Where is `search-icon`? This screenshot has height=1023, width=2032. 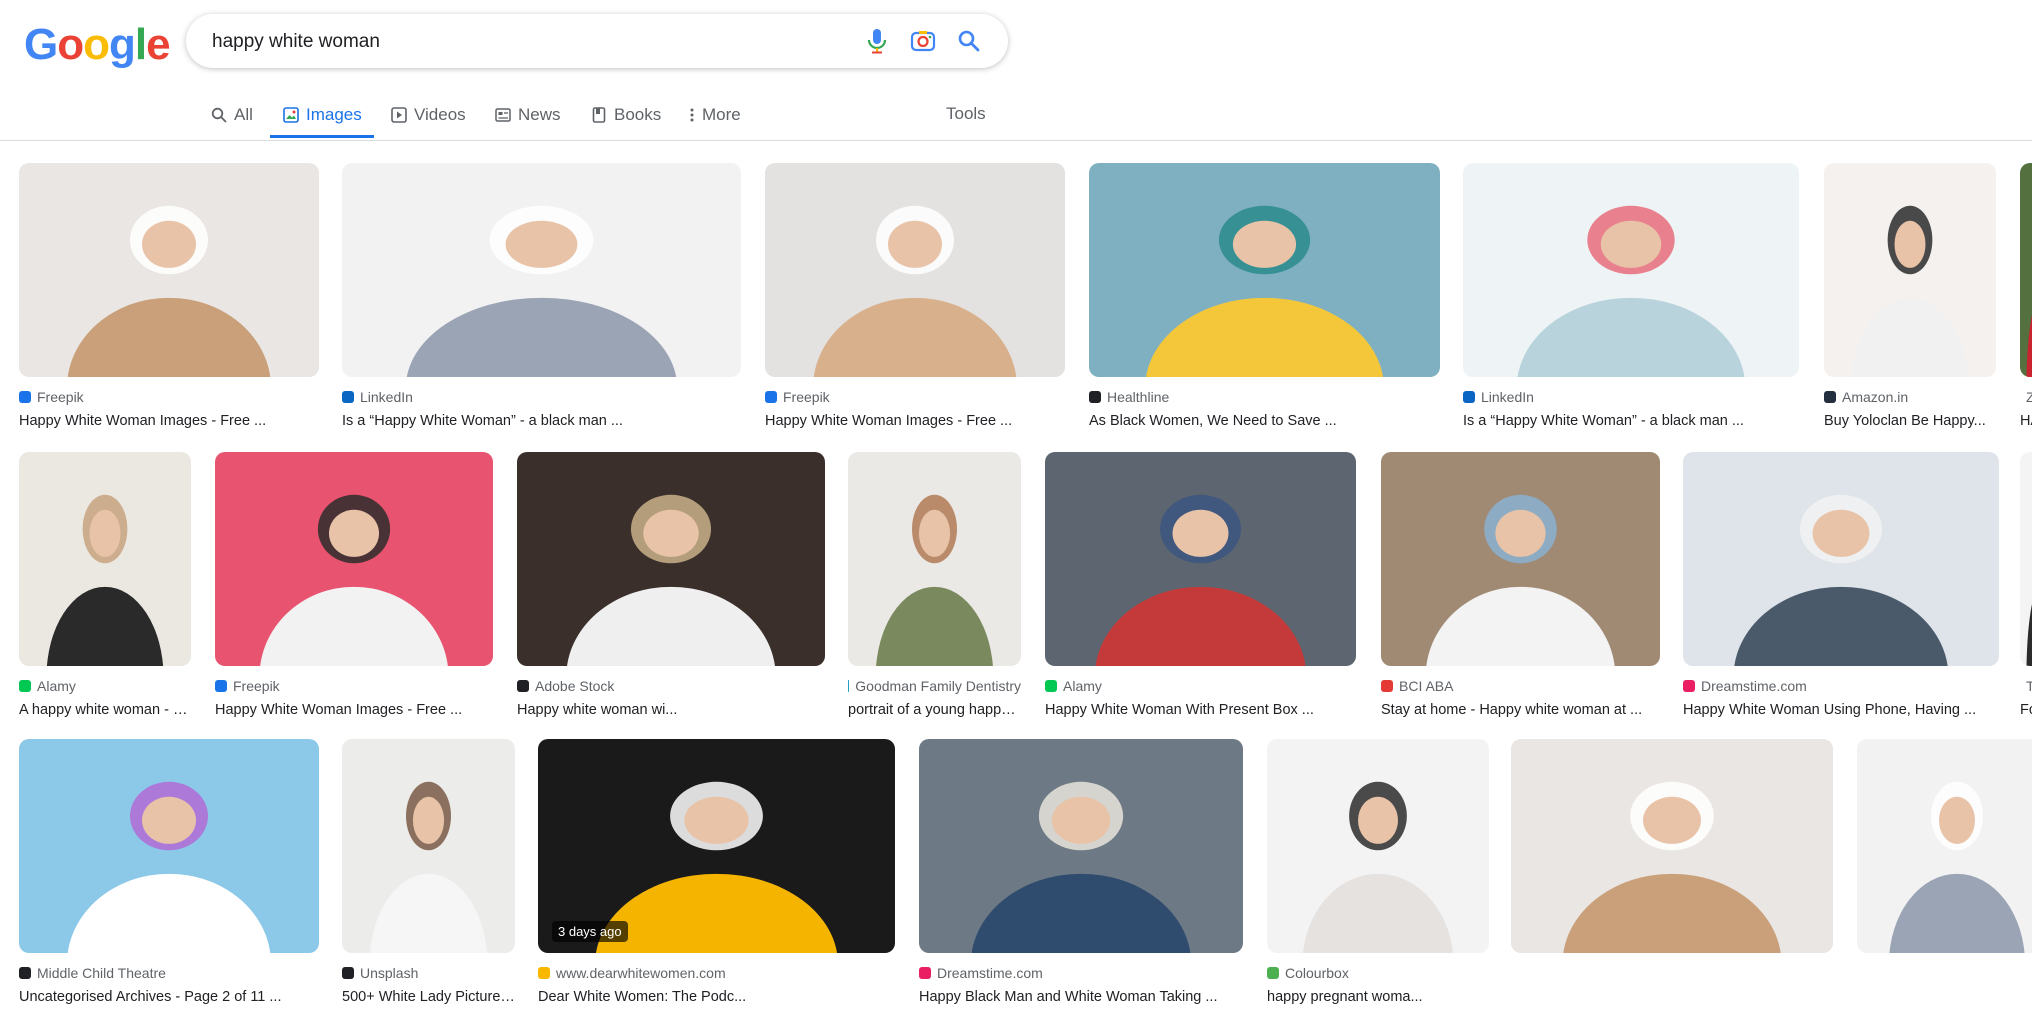
search-icon is located at coordinates (969, 41).